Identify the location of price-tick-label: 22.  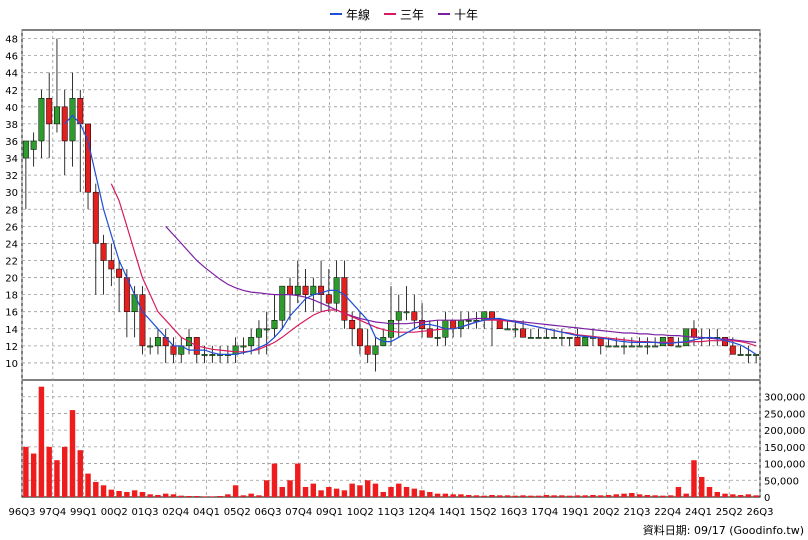
(11, 261).